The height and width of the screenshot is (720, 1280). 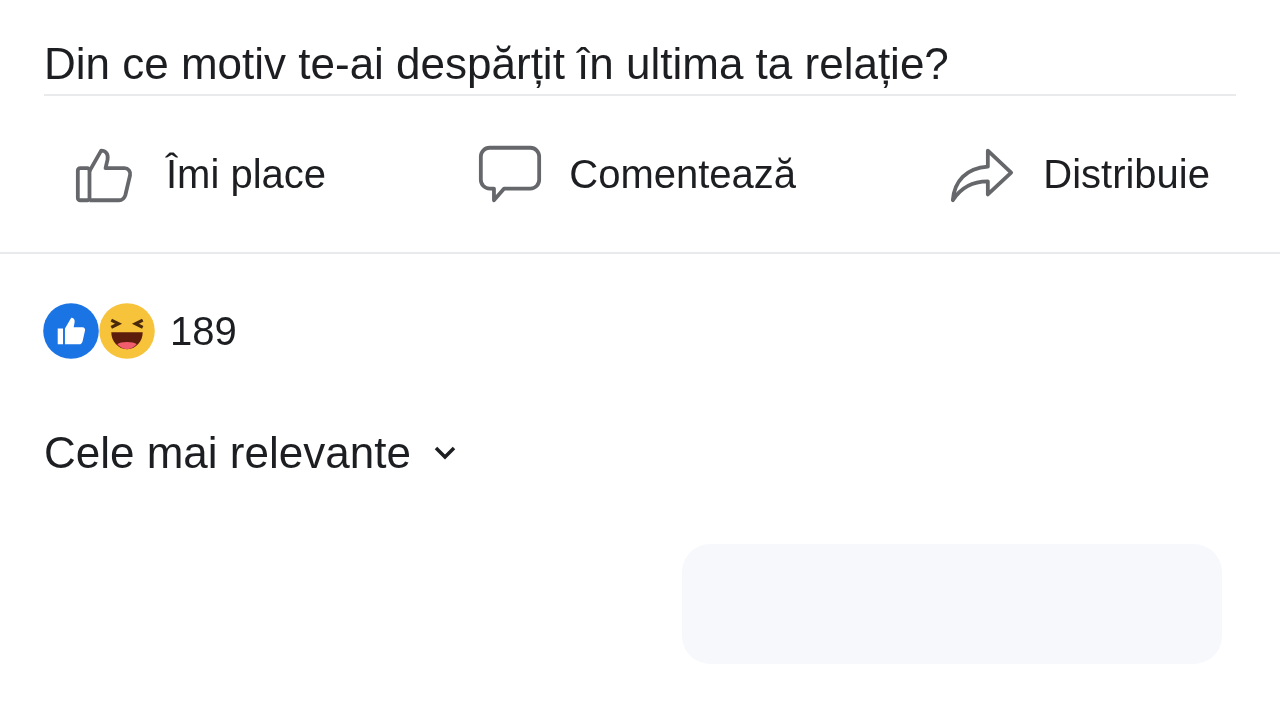 I want to click on comment-button: Comentează, so click(x=636, y=174).